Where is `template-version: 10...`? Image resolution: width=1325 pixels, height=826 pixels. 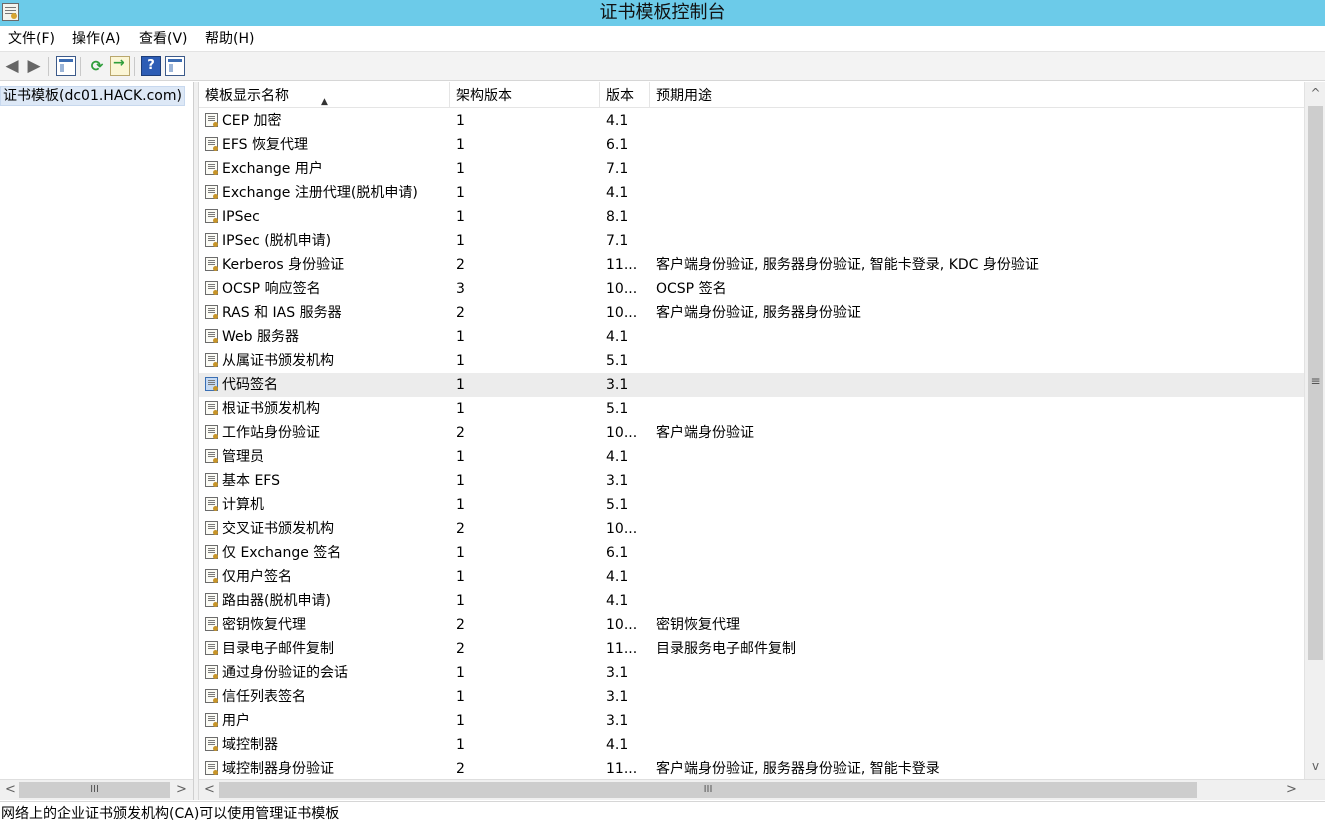
template-version: 10... is located at coordinates (622, 625).